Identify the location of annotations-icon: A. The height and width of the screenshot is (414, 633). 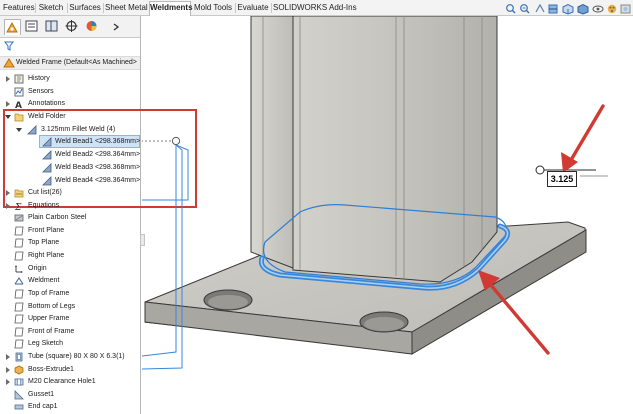
(18, 105).